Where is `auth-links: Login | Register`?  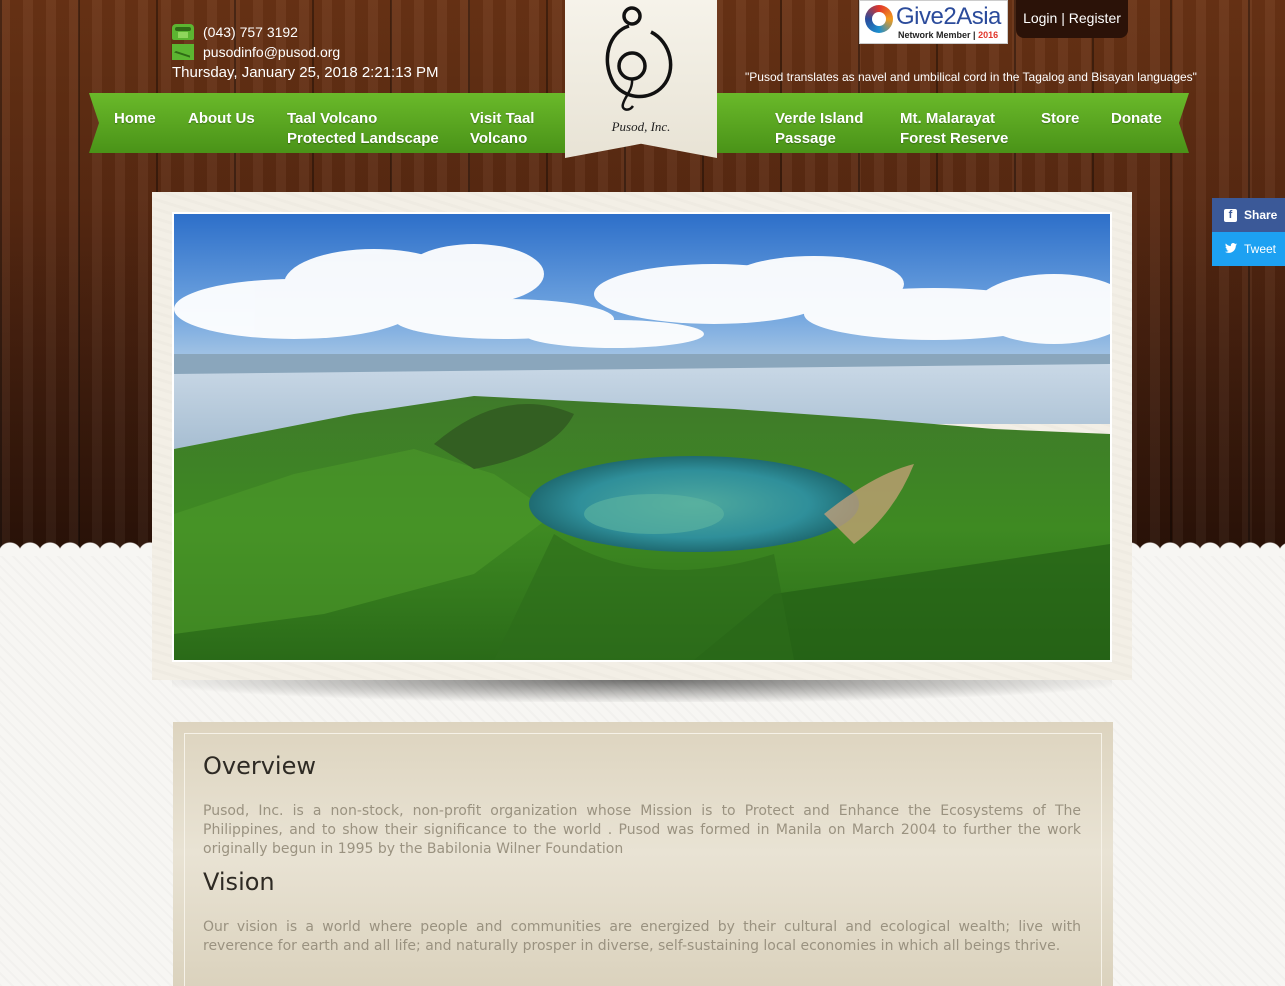
auth-links: Login | Register is located at coordinates (1072, 19).